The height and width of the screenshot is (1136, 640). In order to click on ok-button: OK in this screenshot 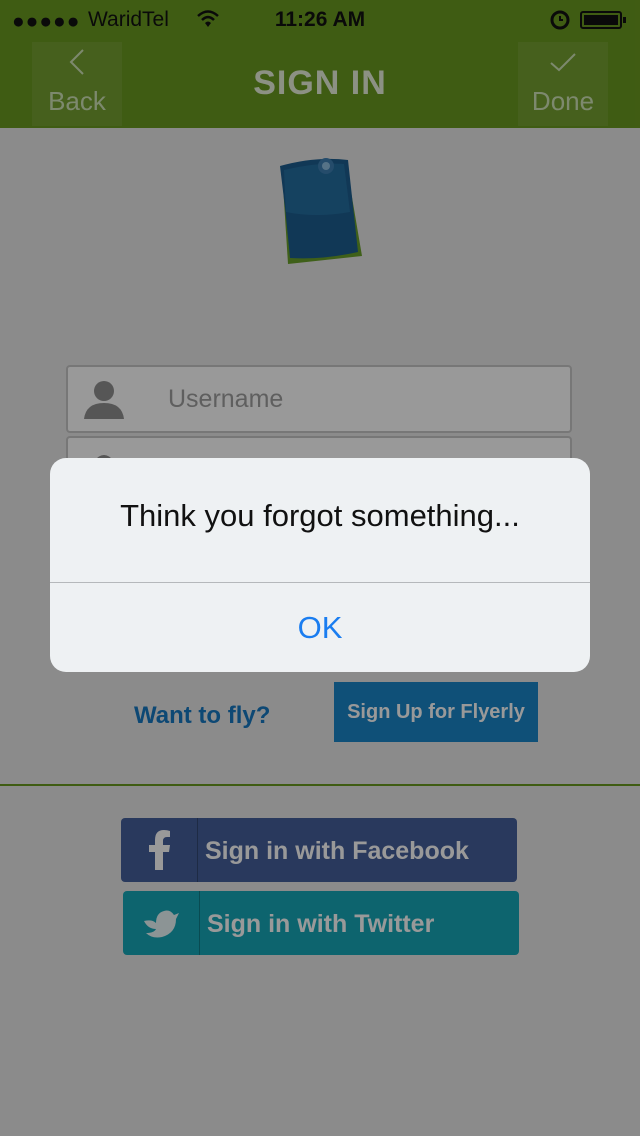, I will do `click(320, 627)`.